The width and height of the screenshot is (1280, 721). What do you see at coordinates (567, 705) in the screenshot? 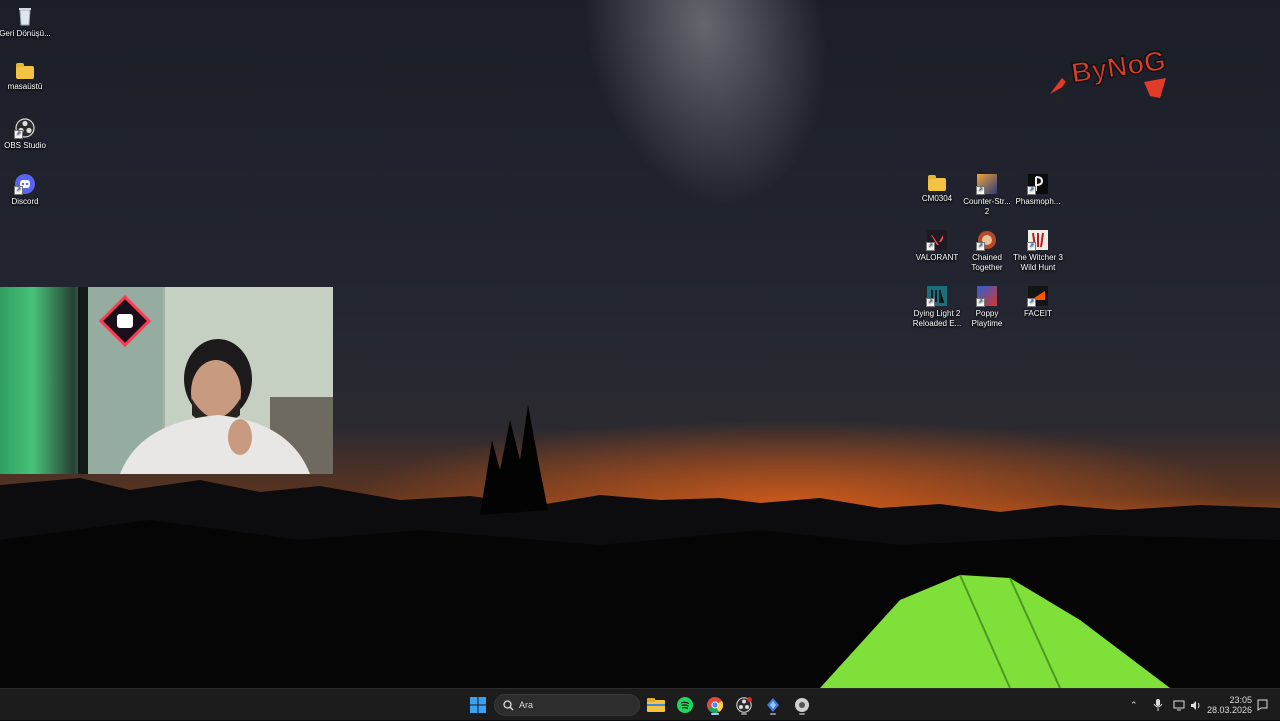
I see `taskbar-search-box: Ara` at bounding box center [567, 705].